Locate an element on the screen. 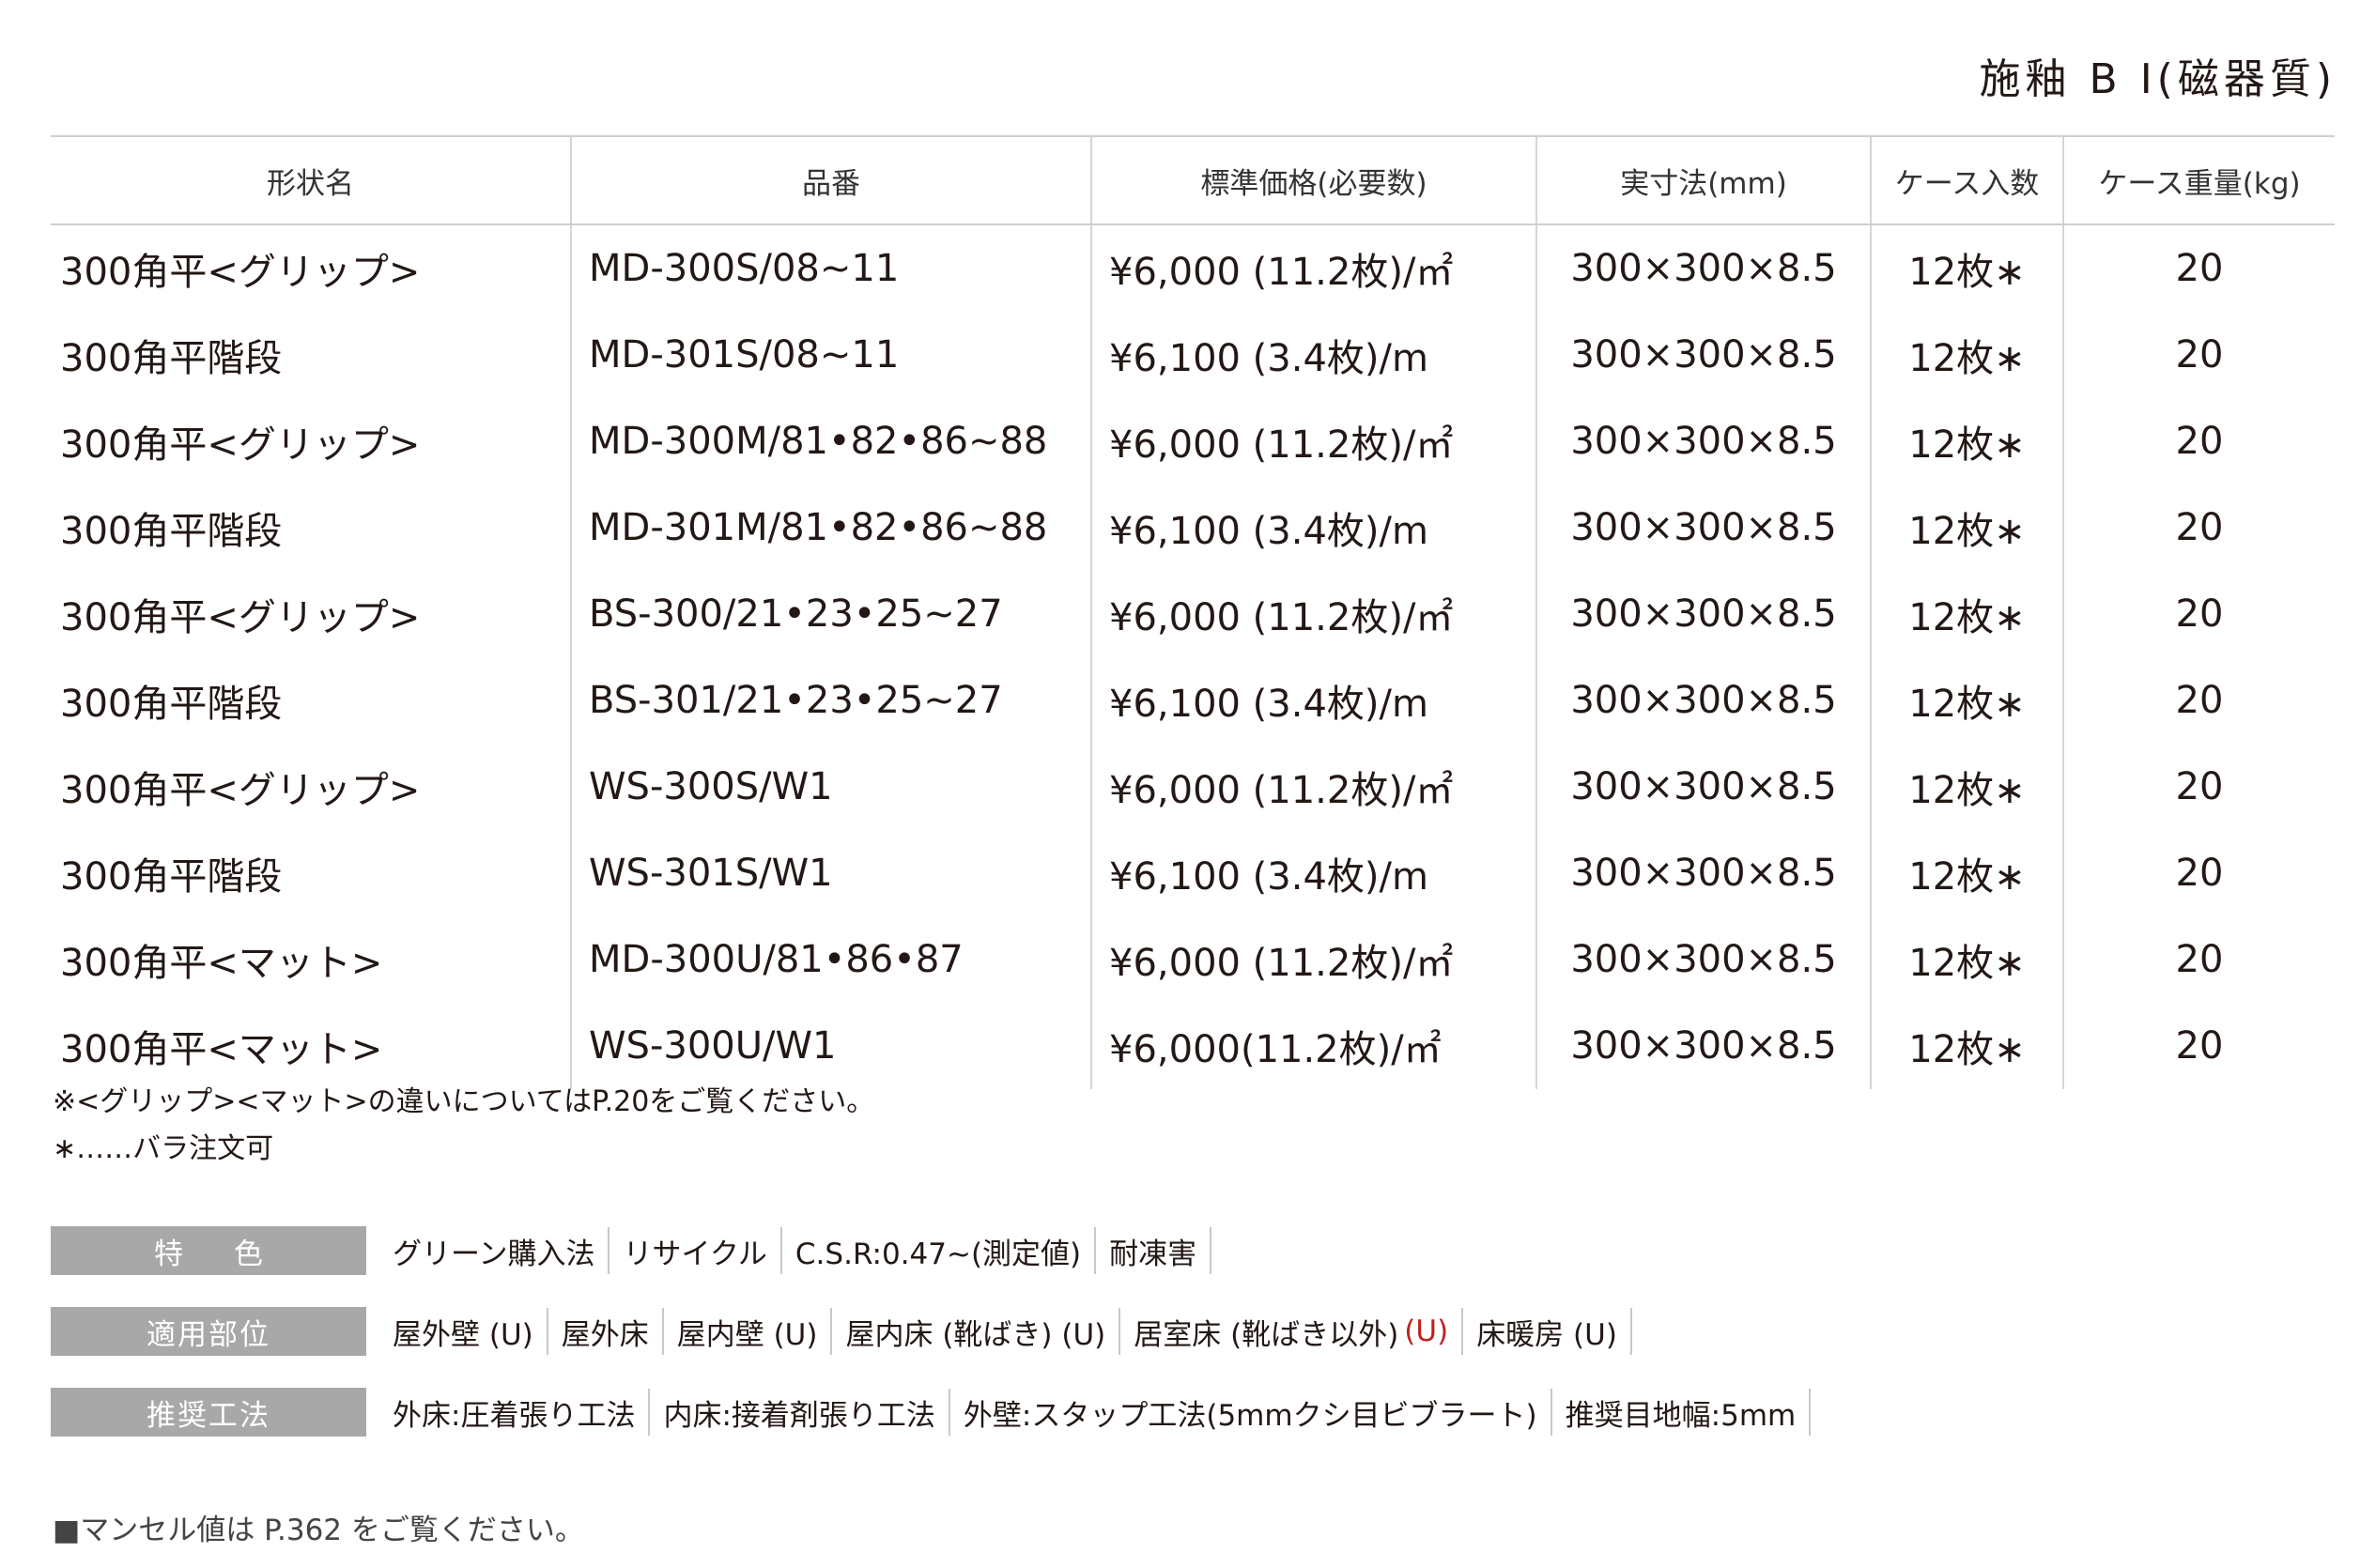 Image resolution: width=2376 pixels, height=1568 pixels. method-item: 推奨目地幅:5mm is located at coordinates (1682, 1413).